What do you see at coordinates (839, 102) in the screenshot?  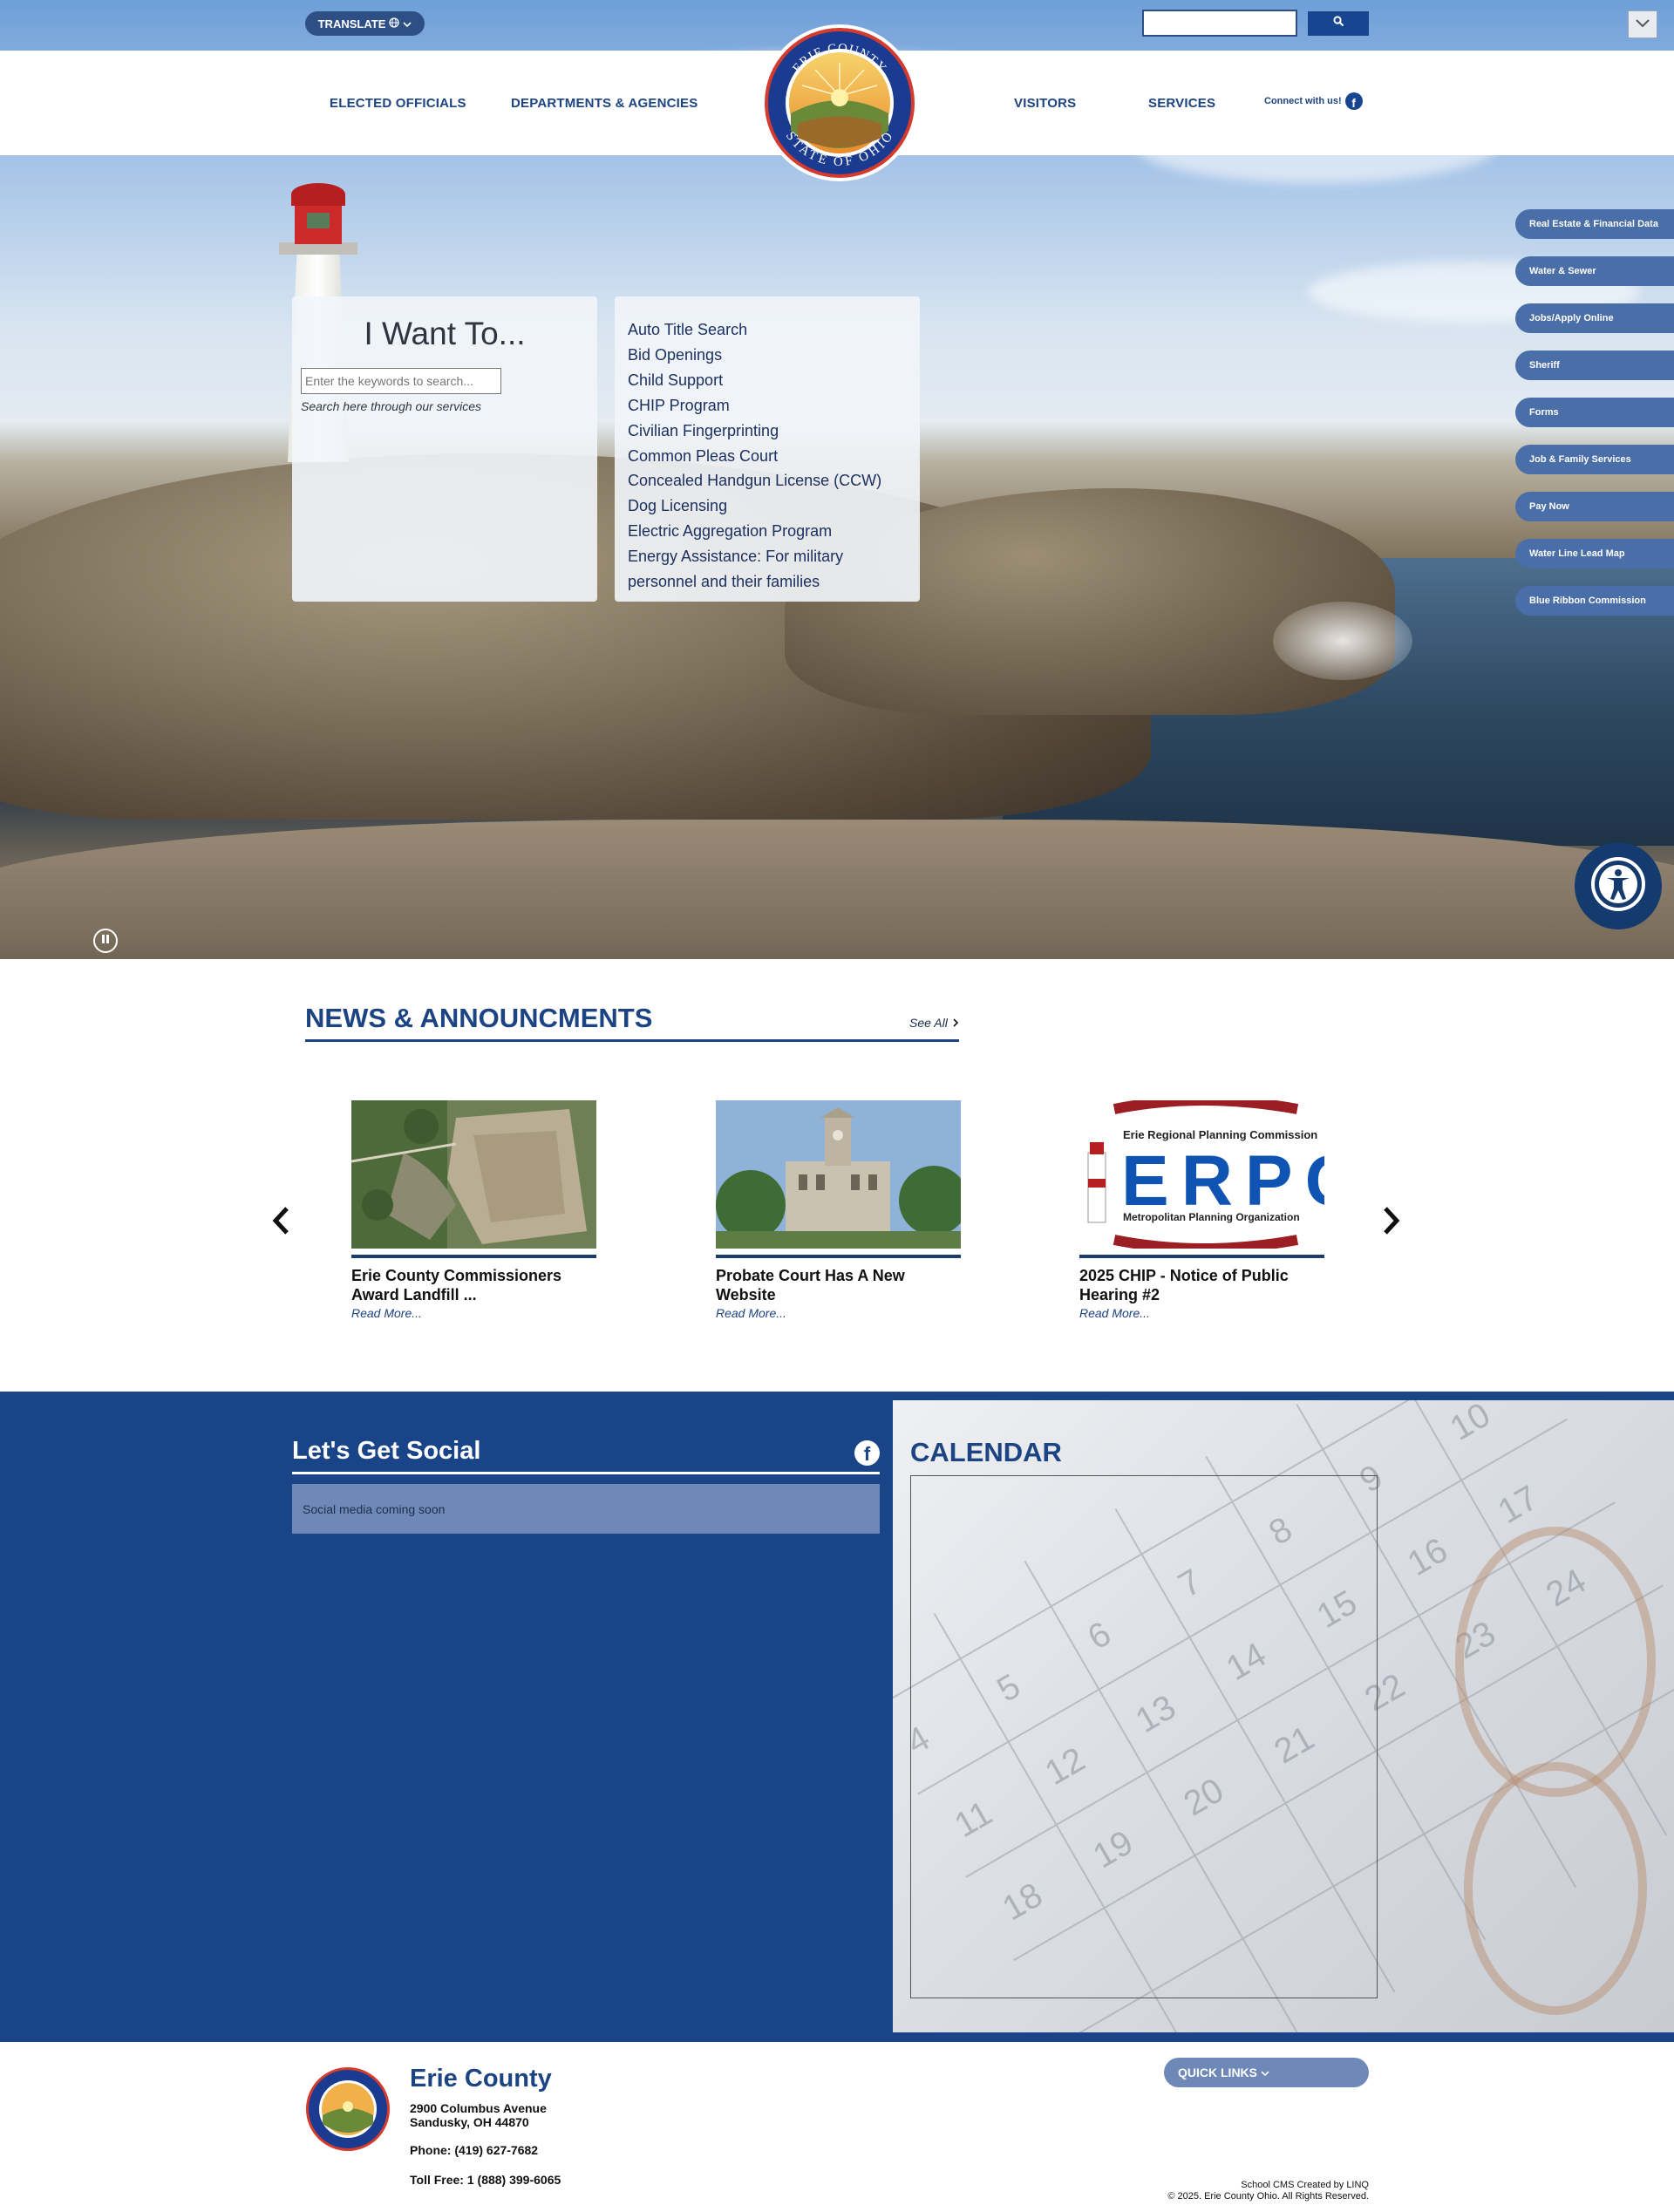 I see `county-seal-logo: ERIE COUNTY STATE OF OHIO` at bounding box center [839, 102].